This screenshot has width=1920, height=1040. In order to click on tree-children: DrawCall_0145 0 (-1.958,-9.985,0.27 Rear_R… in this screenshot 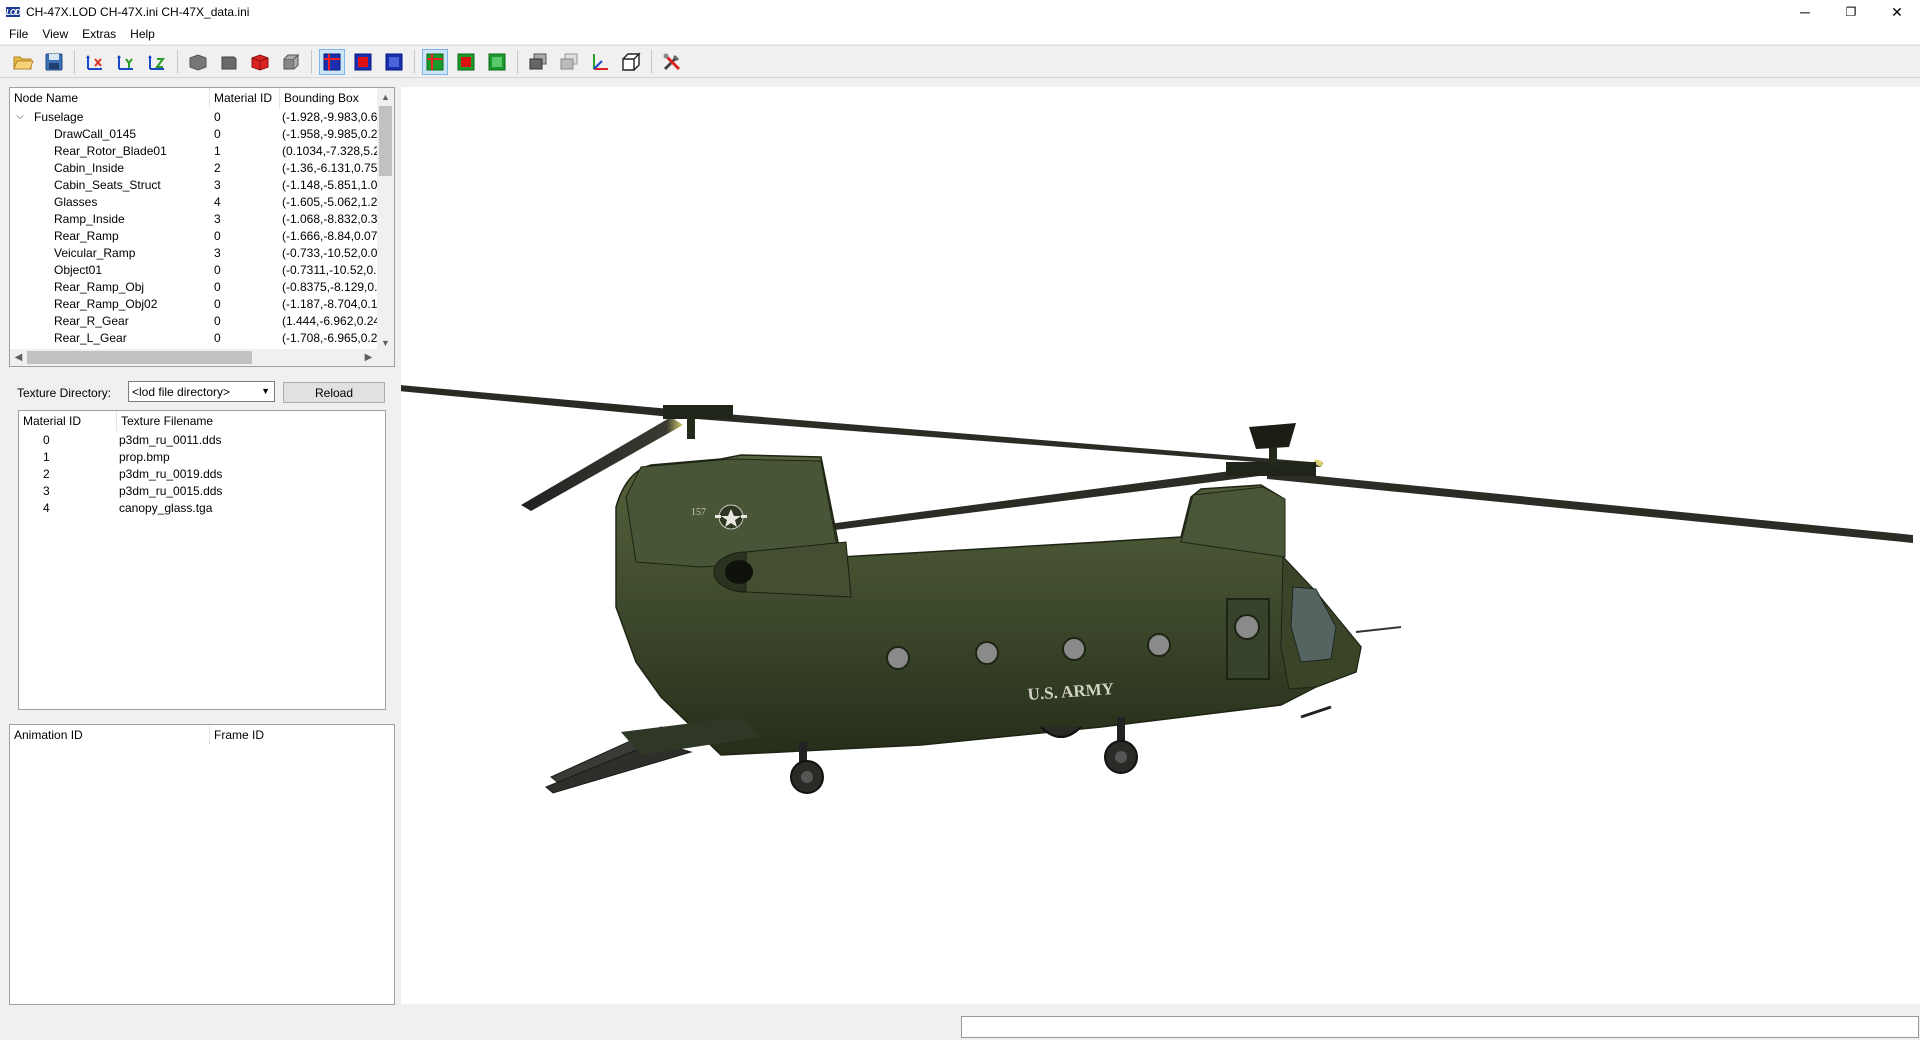, I will do `click(202, 235)`.